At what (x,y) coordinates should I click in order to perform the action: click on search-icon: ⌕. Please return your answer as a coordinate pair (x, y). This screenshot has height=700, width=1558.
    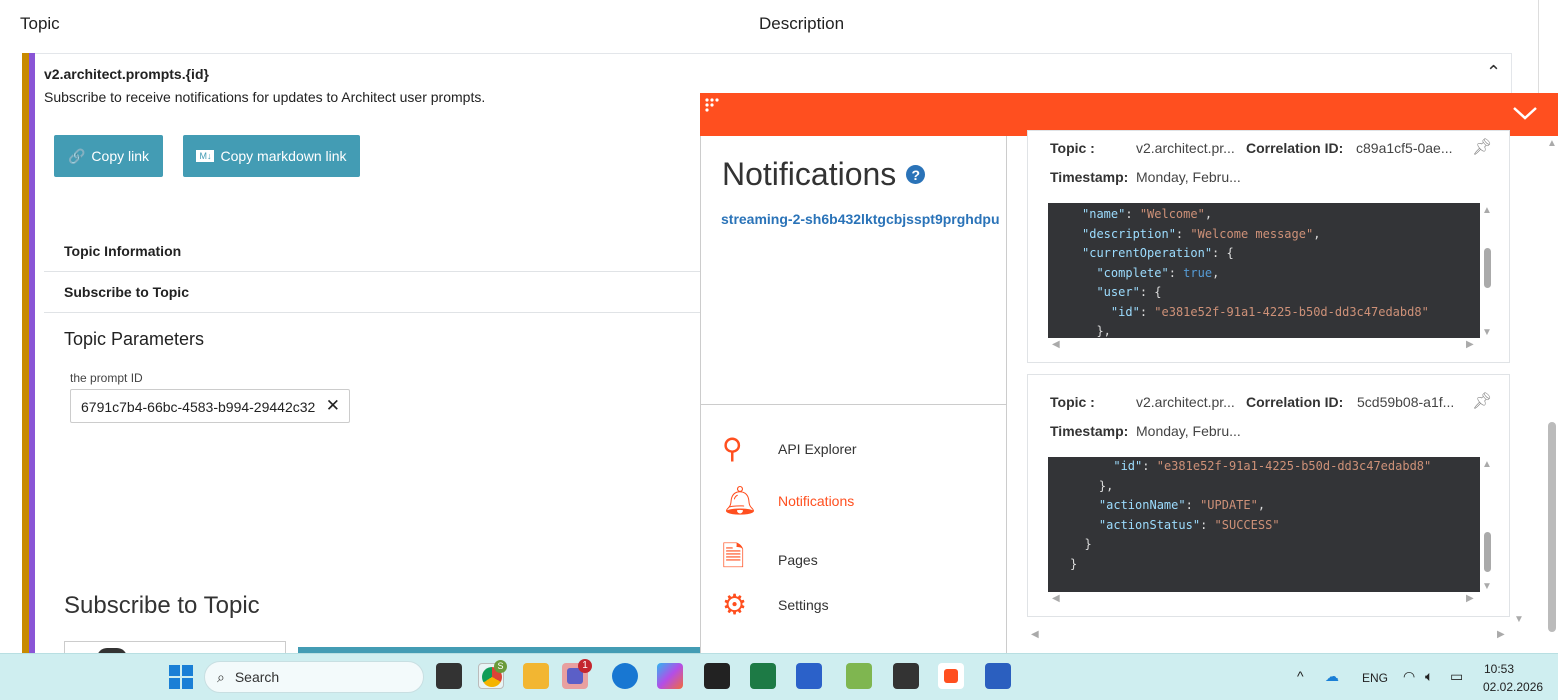
    Looking at the image, I should click on (221, 676).